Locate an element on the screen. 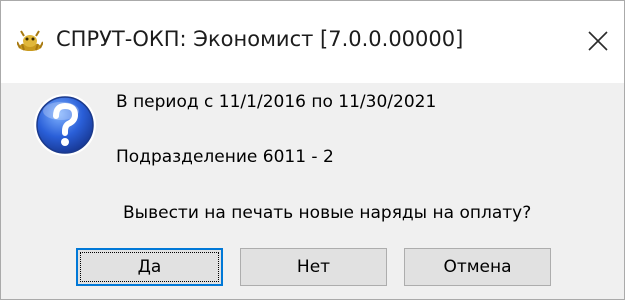 The height and width of the screenshot is (300, 625). no-button-label: Нет is located at coordinates (313, 267).